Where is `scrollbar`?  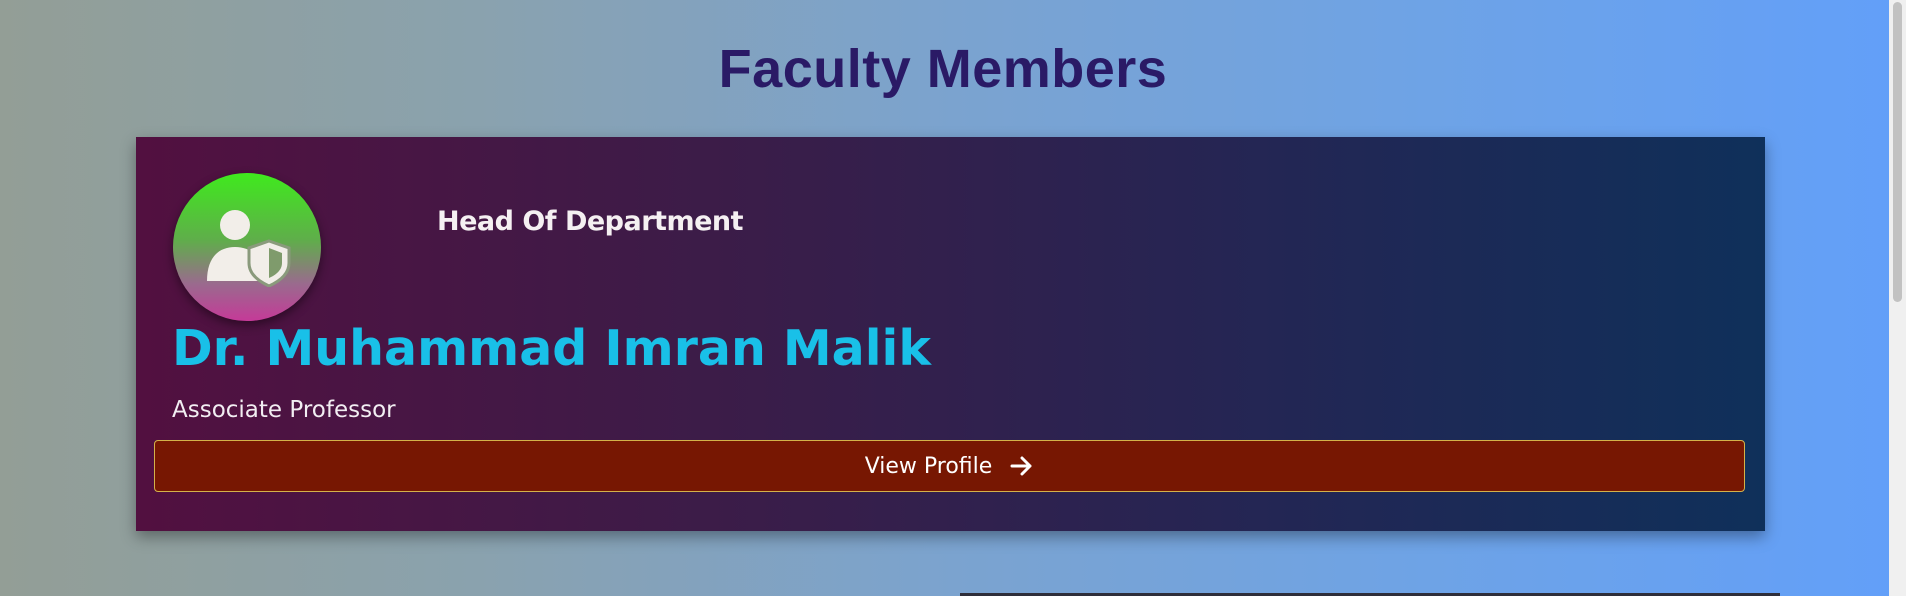
scrollbar is located at coordinates (1897, 298).